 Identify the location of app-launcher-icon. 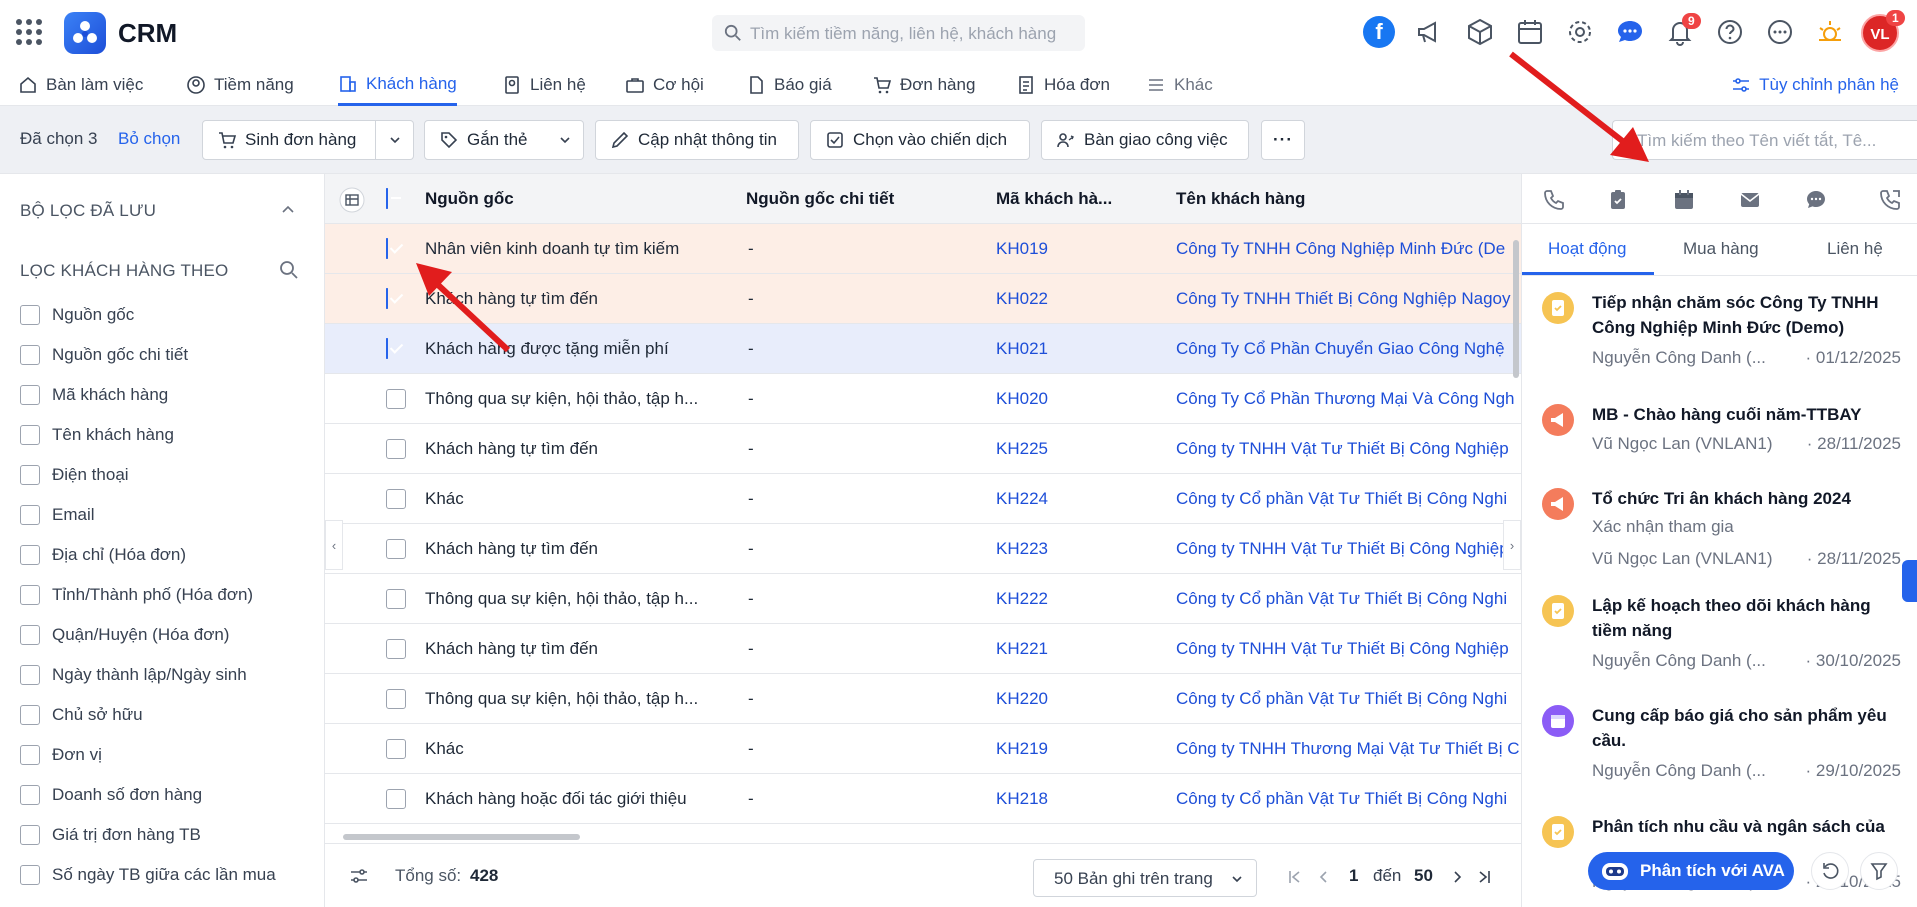
(29, 32).